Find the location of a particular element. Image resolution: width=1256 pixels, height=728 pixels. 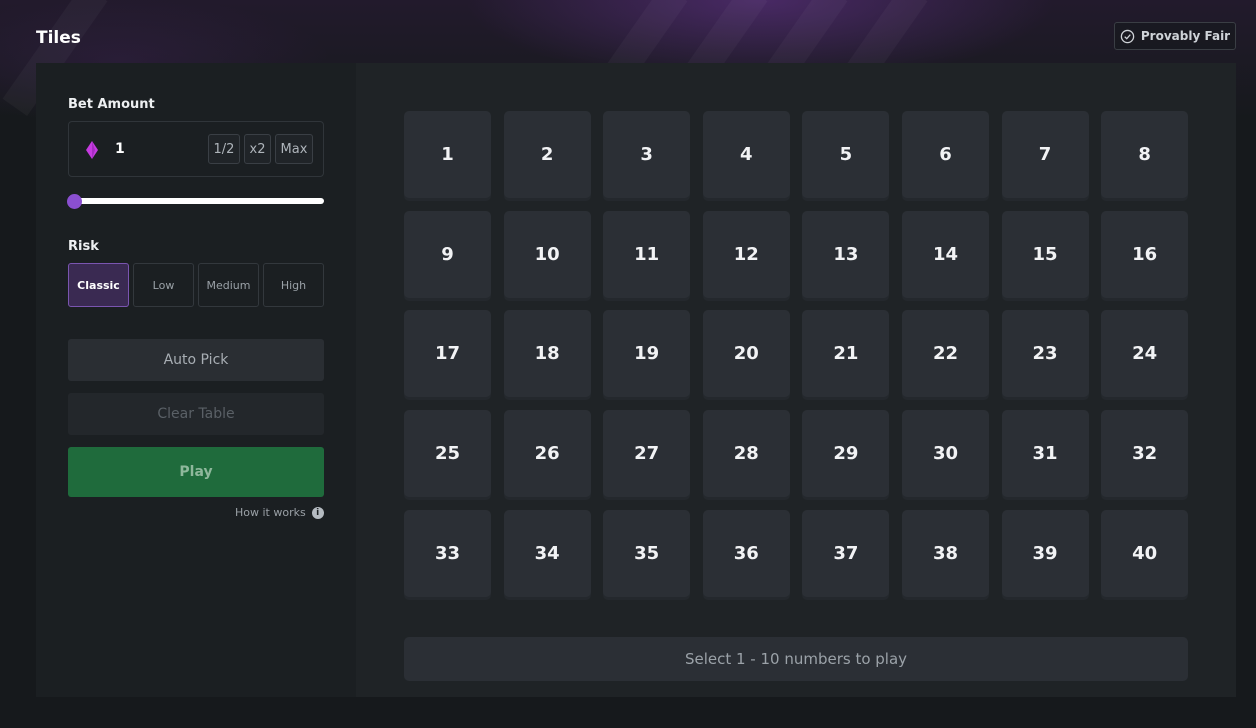

tile-29: 29 is located at coordinates (846, 454).